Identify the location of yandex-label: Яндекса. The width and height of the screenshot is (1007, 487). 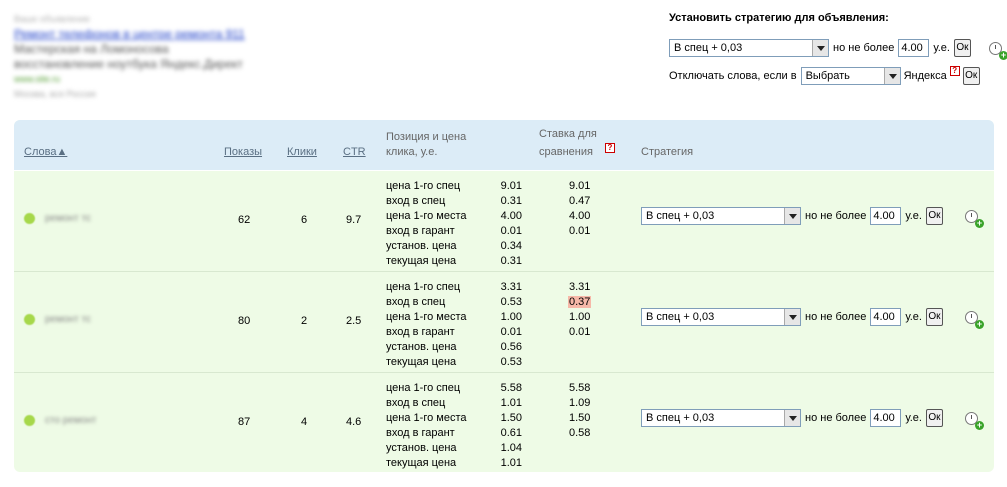
(925, 76).